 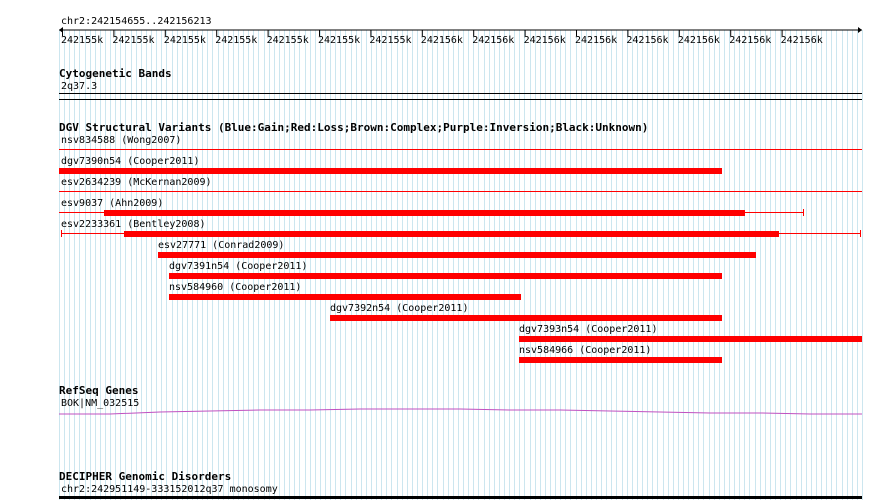 What do you see at coordinates (61, 233) in the screenshot?
I see `dgv-feature-start-tick` at bounding box center [61, 233].